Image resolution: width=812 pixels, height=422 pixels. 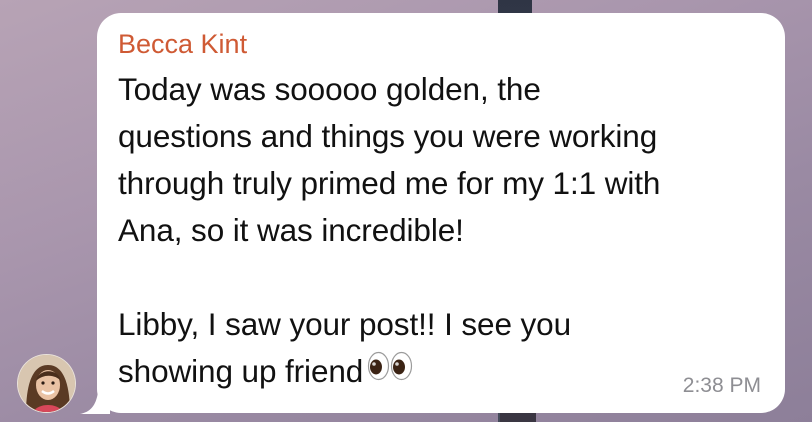 I want to click on eyes-emoji-icon, so click(x=390, y=370).